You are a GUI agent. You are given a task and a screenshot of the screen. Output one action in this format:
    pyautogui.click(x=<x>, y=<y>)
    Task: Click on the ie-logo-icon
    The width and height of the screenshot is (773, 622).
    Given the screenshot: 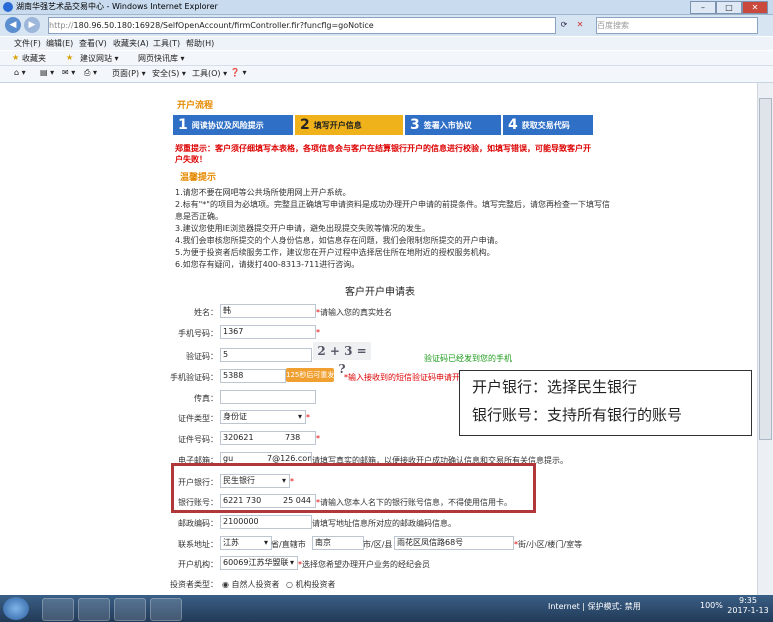 What is the action you would take?
    pyautogui.click(x=8, y=7)
    